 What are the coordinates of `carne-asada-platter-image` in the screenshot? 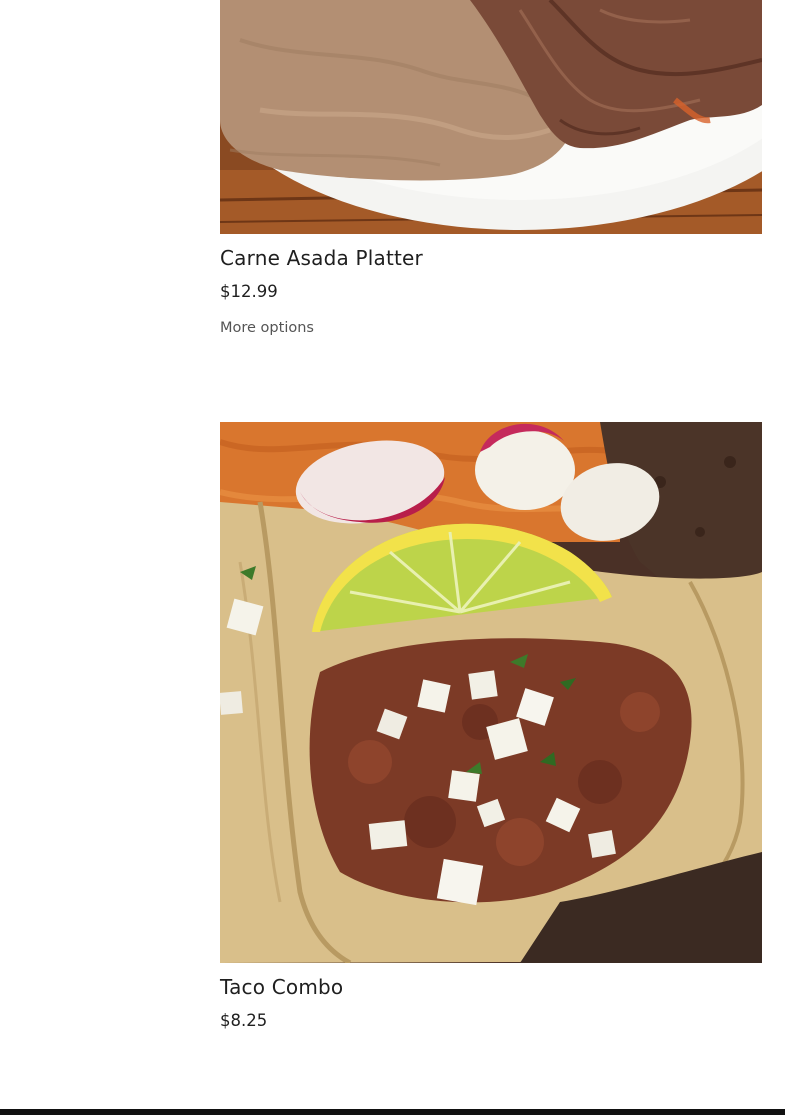 It's located at (491, 117).